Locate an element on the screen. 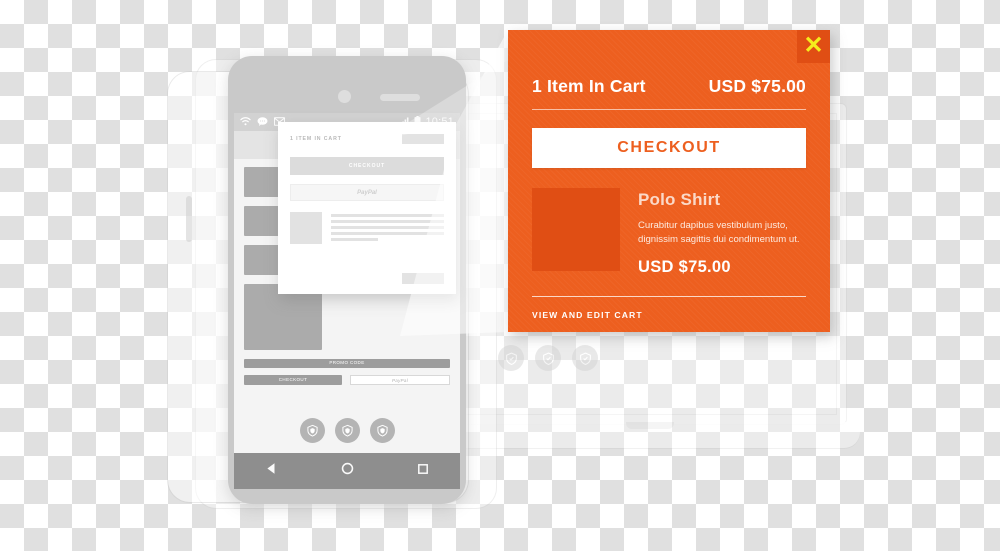  cart-card-text-lines is located at coordinates (387, 228).